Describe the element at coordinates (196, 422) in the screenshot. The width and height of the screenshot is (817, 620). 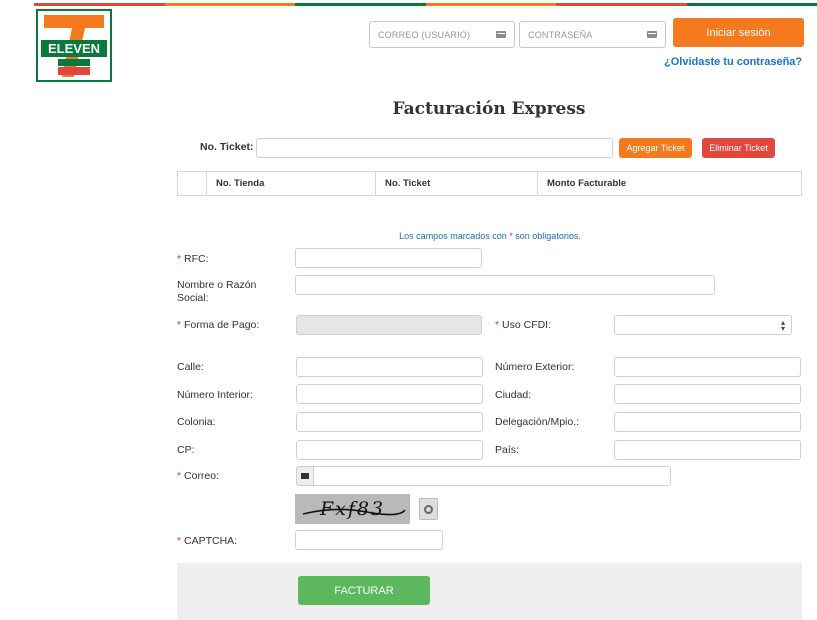
I see `neighborhood-label: Colonia:` at that location.